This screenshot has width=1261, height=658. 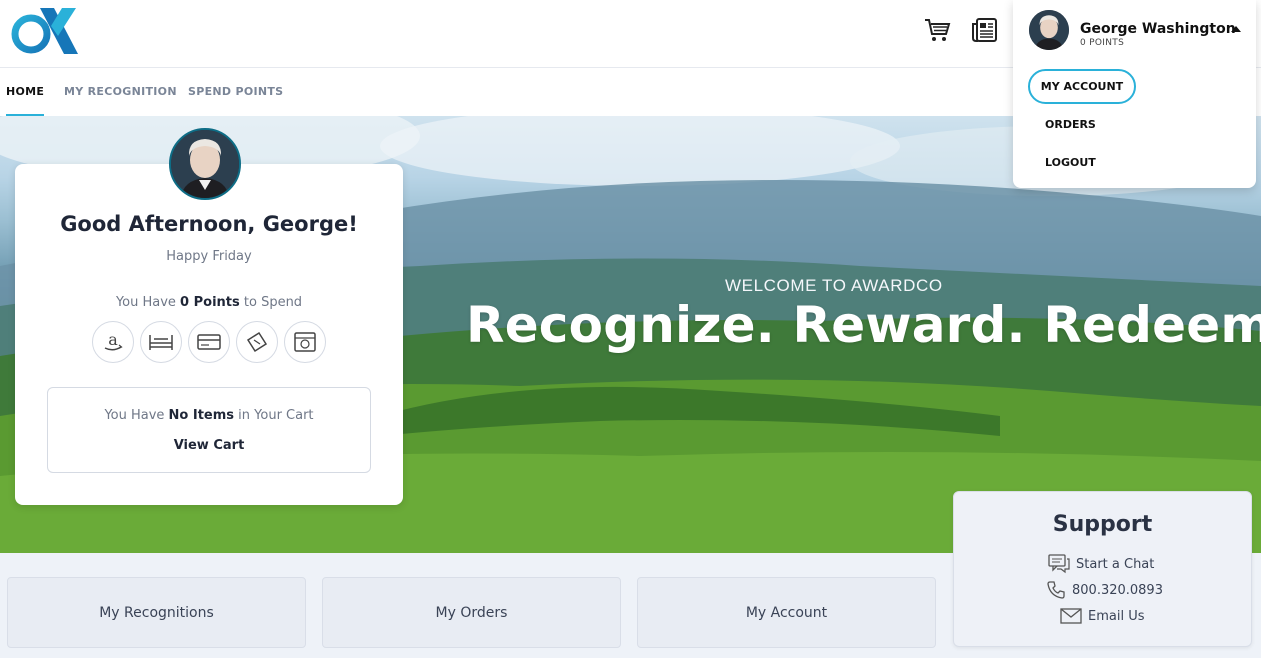 I want to click on card-icon, so click(x=209, y=342).